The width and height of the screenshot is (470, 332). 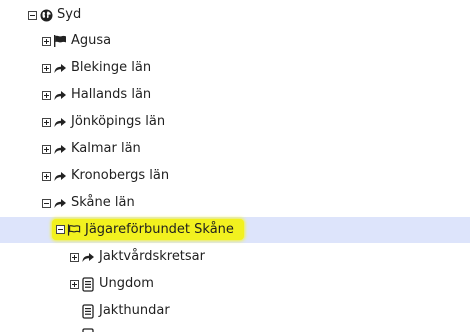 I want to click on tree-node-hallands: Hallands län, so click(x=96, y=95).